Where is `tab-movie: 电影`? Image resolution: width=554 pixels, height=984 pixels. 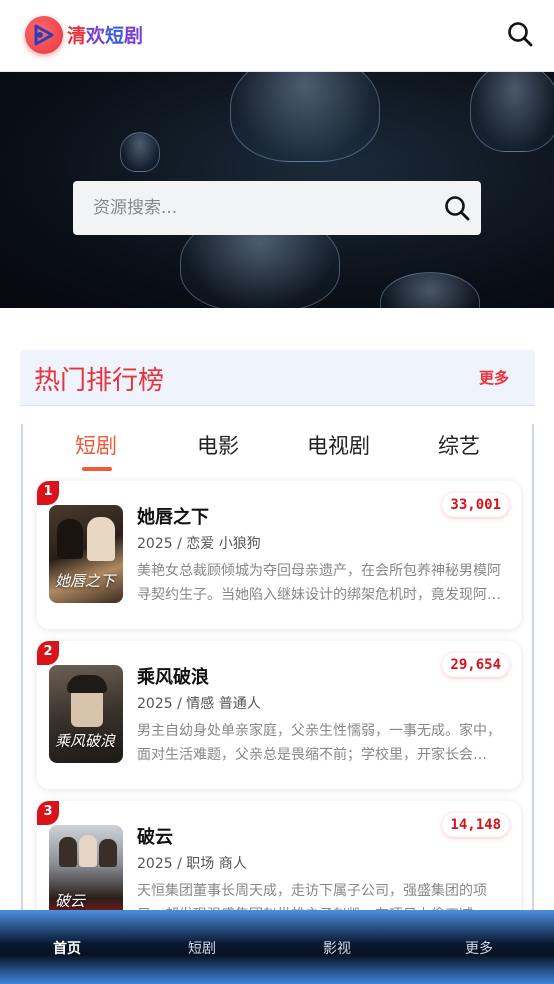 tab-movie: 电影 is located at coordinates (218, 445).